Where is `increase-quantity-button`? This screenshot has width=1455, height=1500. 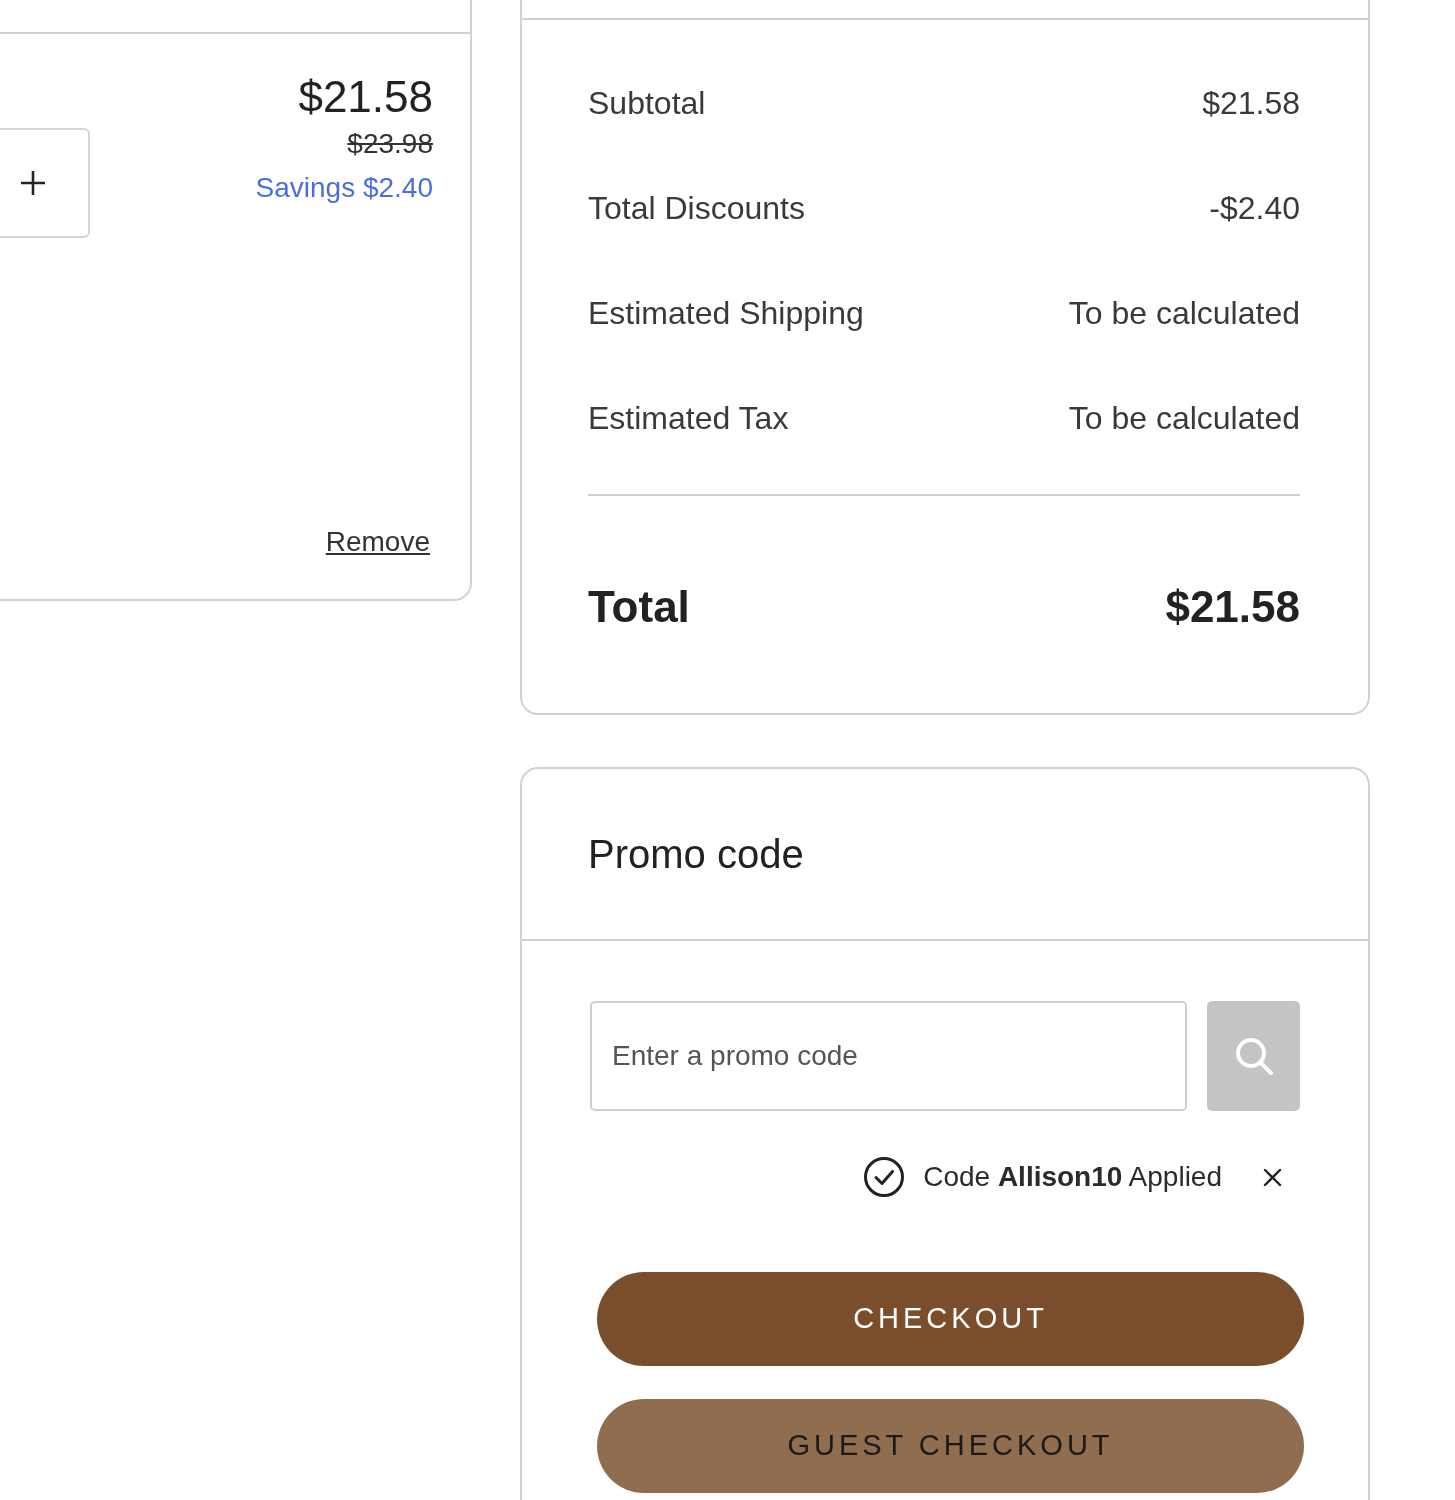
increase-quantity-button is located at coordinates (45, 183).